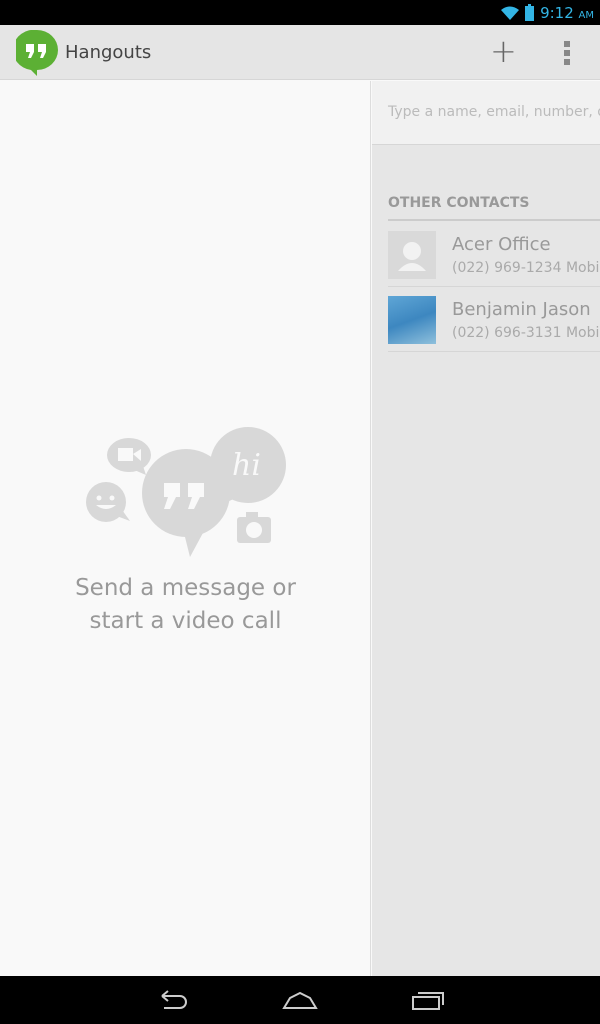 The width and height of the screenshot is (600, 1024). What do you see at coordinates (300, 52) in the screenshot?
I see `action-bar: Hangouts +` at bounding box center [300, 52].